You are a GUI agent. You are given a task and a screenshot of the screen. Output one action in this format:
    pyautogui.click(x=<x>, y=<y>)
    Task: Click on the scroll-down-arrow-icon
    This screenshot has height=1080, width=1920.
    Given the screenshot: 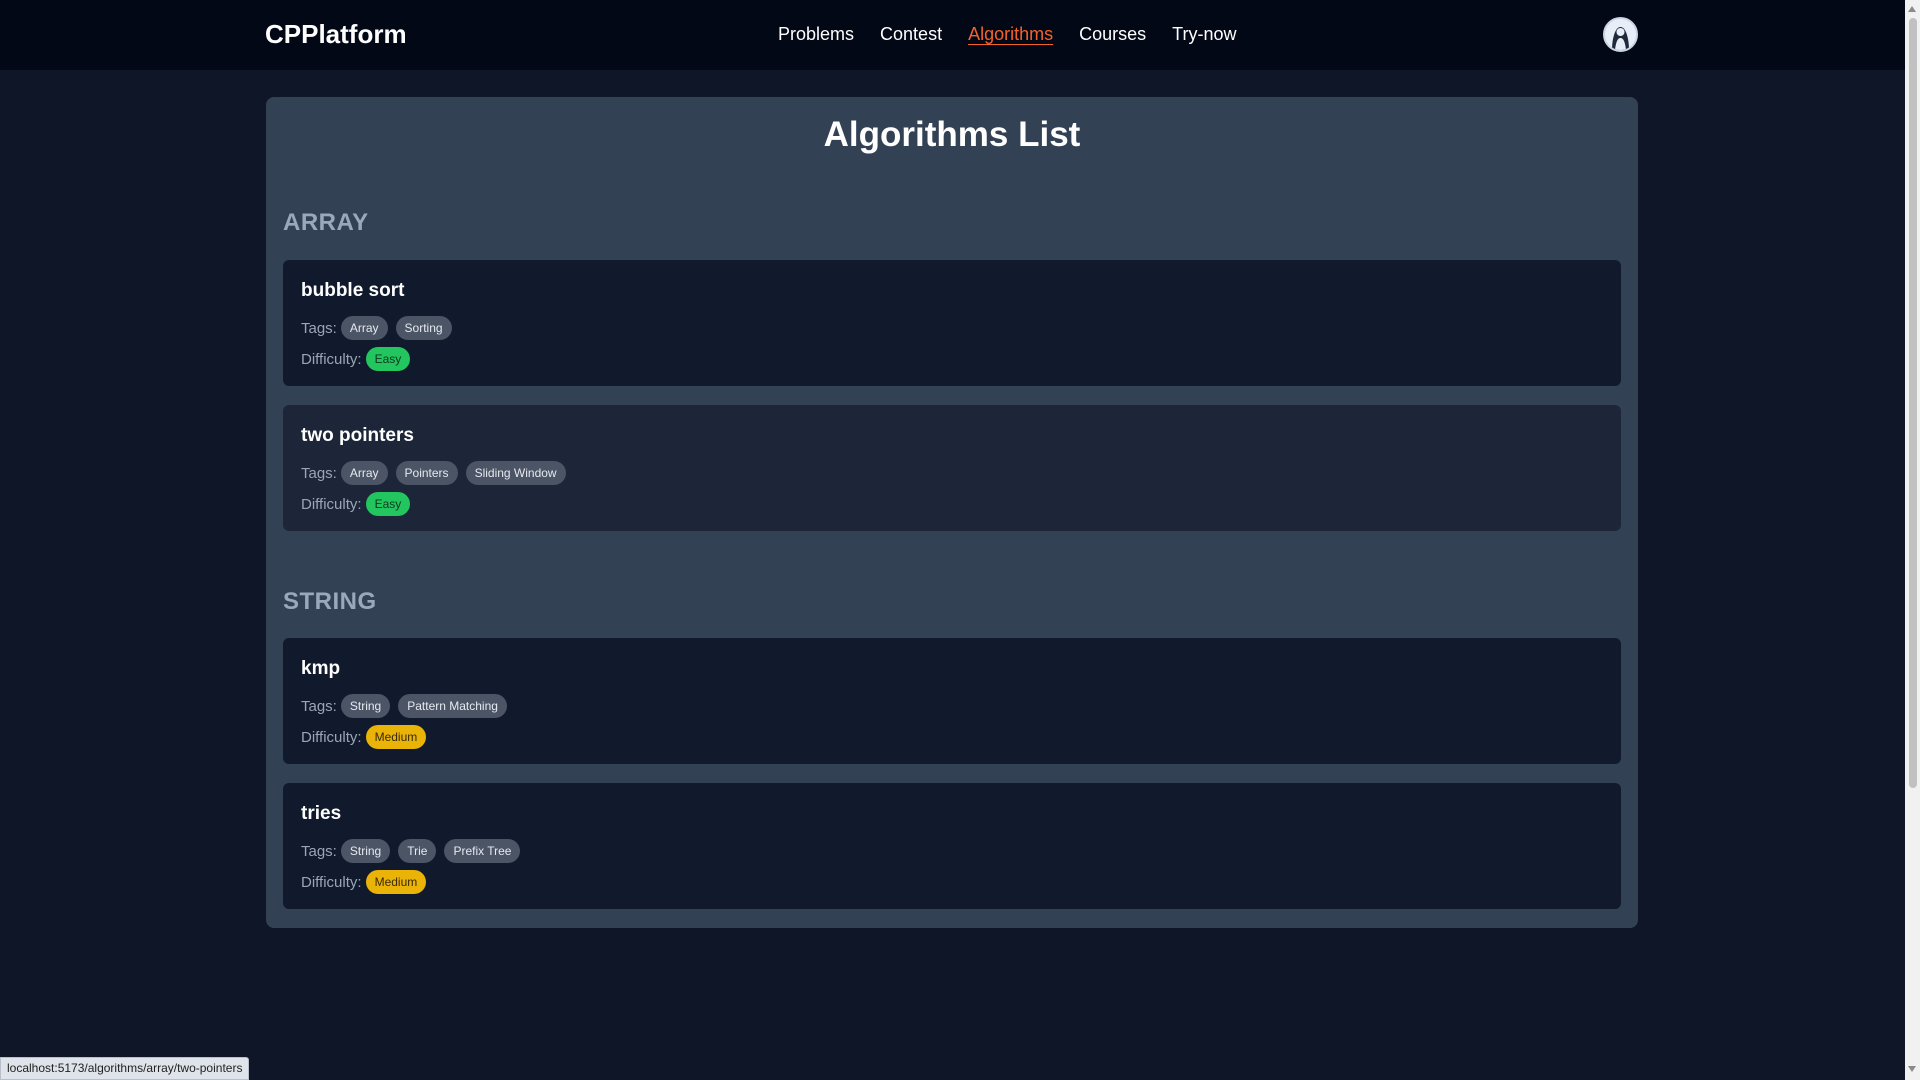 What is the action you would take?
    pyautogui.click(x=1912, y=1069)
    